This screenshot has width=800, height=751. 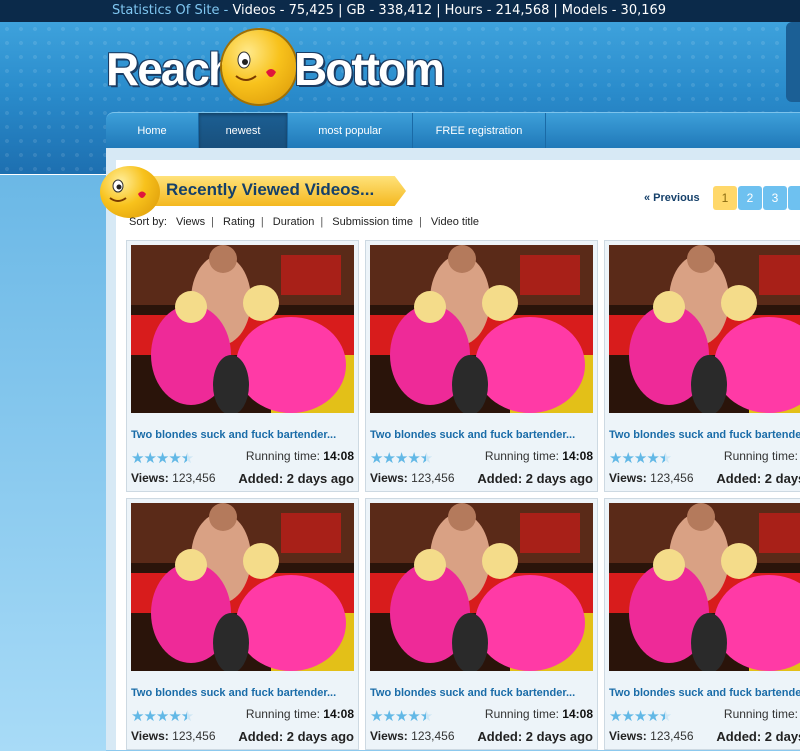 What do you see at coordinates (614, 10) in the screenshot?
I see `stat-models: Models - 30,169` at bounding box center [614, 10].